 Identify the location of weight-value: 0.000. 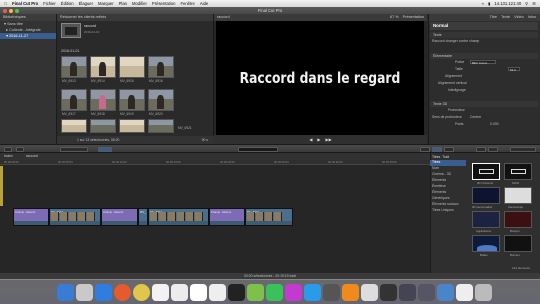
(494, 124).